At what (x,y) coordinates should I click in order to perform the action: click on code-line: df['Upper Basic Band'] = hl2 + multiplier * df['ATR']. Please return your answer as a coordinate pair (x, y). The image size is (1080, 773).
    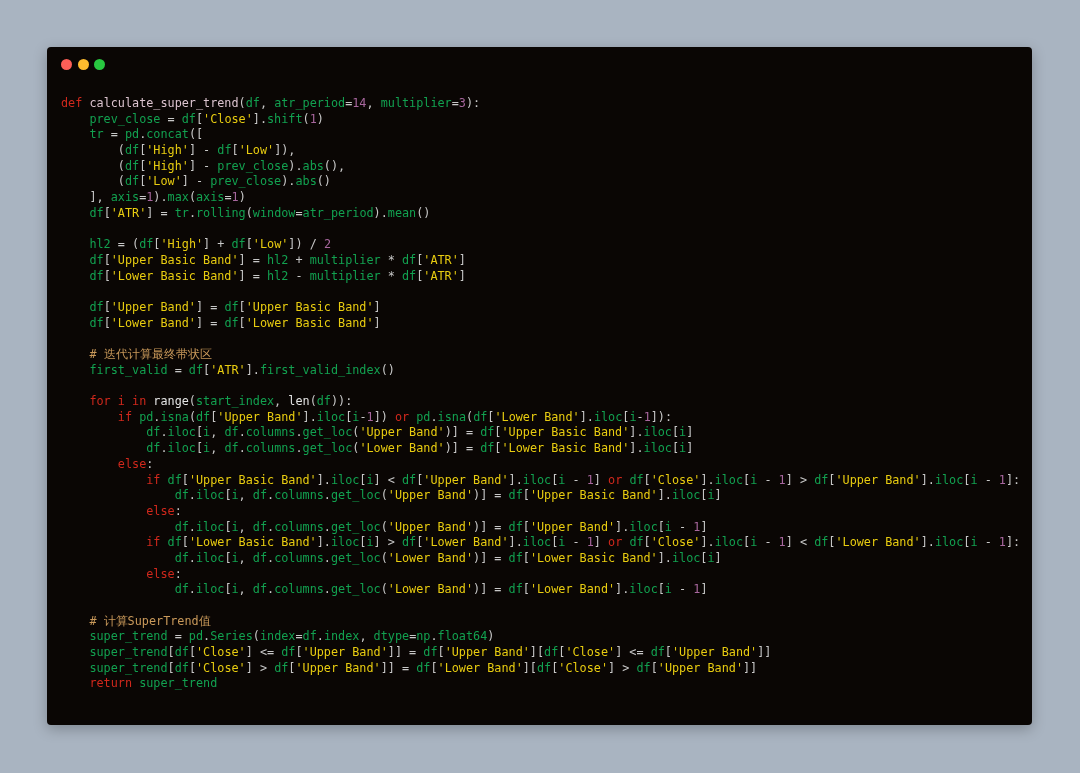
    Looking at the image, I should click on (277, 260).